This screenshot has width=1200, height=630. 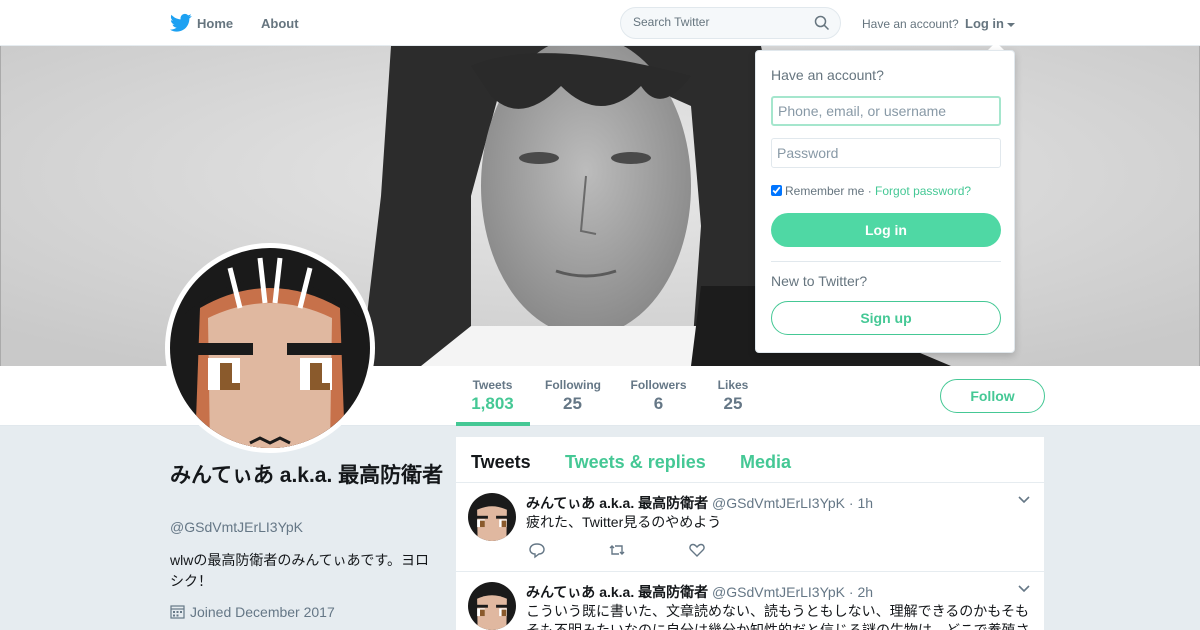 What do you see at coordinates (827, 75) in the screenshot?
I see `login-dropdown-title: Have an account?` at bounding box center [827, 75].